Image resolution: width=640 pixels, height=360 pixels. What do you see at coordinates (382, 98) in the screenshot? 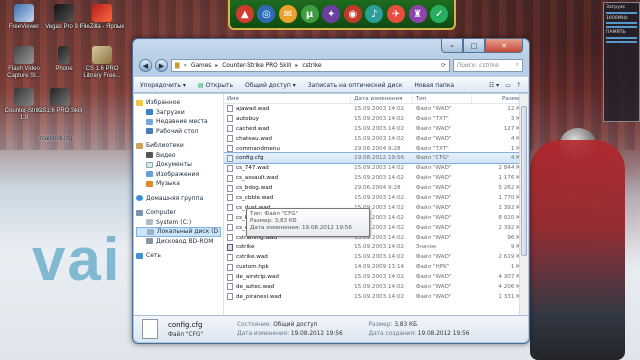
I see `column-date: Дата изменения` at bounding box center [382, 98].